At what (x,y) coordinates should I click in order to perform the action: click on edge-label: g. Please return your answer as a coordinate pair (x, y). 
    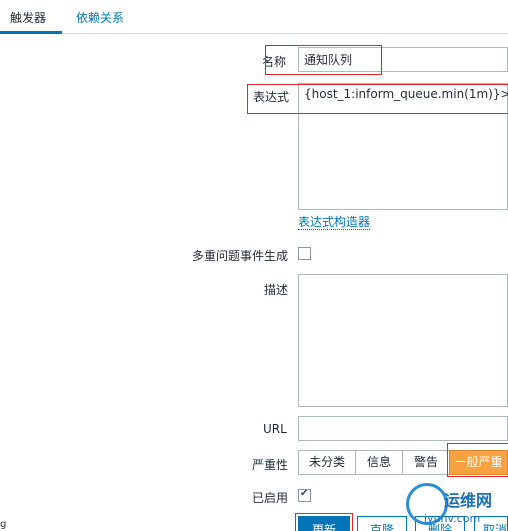
    Looking at the image, I should click on (3, 524).